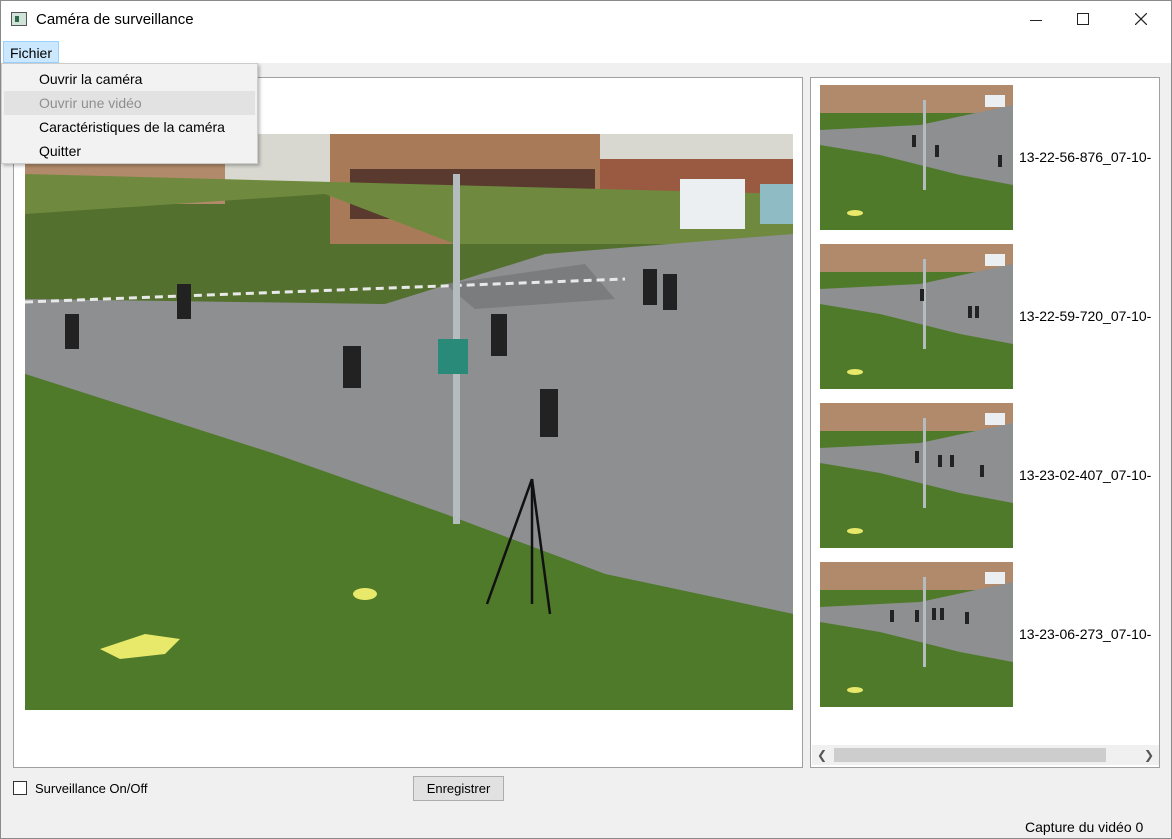 This screenshot has height=839, width=1172. I want to click on status-text: Capture du vidéo 0, so click(1084, 827).